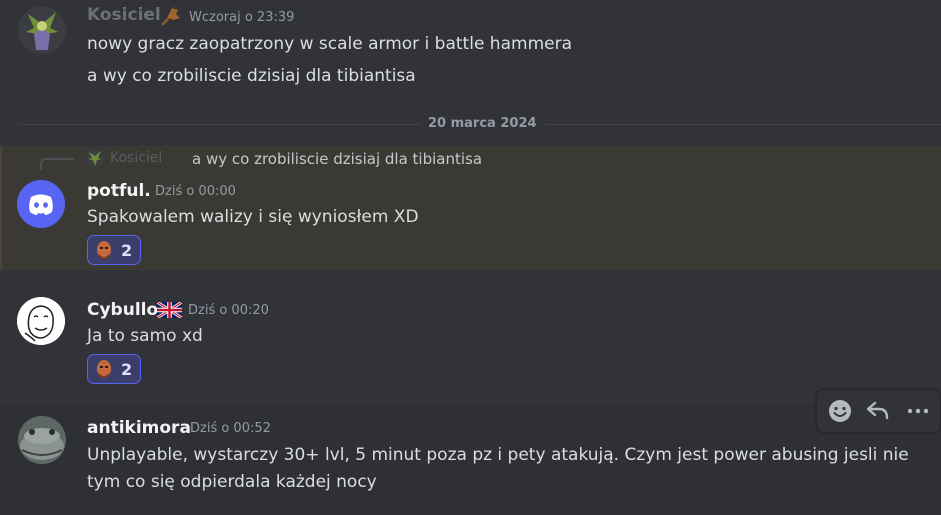 The height and width of the screenshot is (515, 941). Describe the element at coordinates (230, 428) in the screenshot. I see `timestamp-antikimora: Dziś o 00:52` at that location.